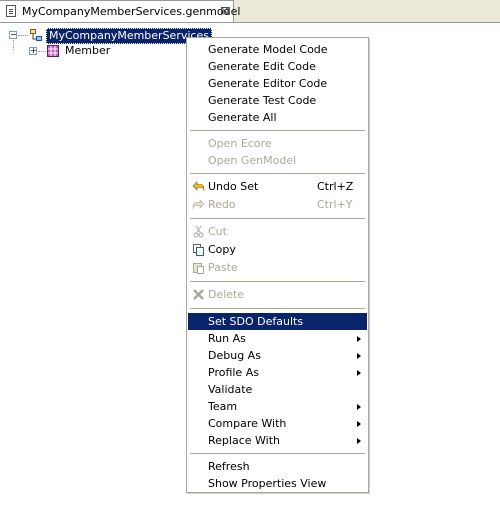 The image size is (500, 520). Describe the element at coordinates (11, 11) in the screenshot. I see `genmodel-file-icon` at that location.